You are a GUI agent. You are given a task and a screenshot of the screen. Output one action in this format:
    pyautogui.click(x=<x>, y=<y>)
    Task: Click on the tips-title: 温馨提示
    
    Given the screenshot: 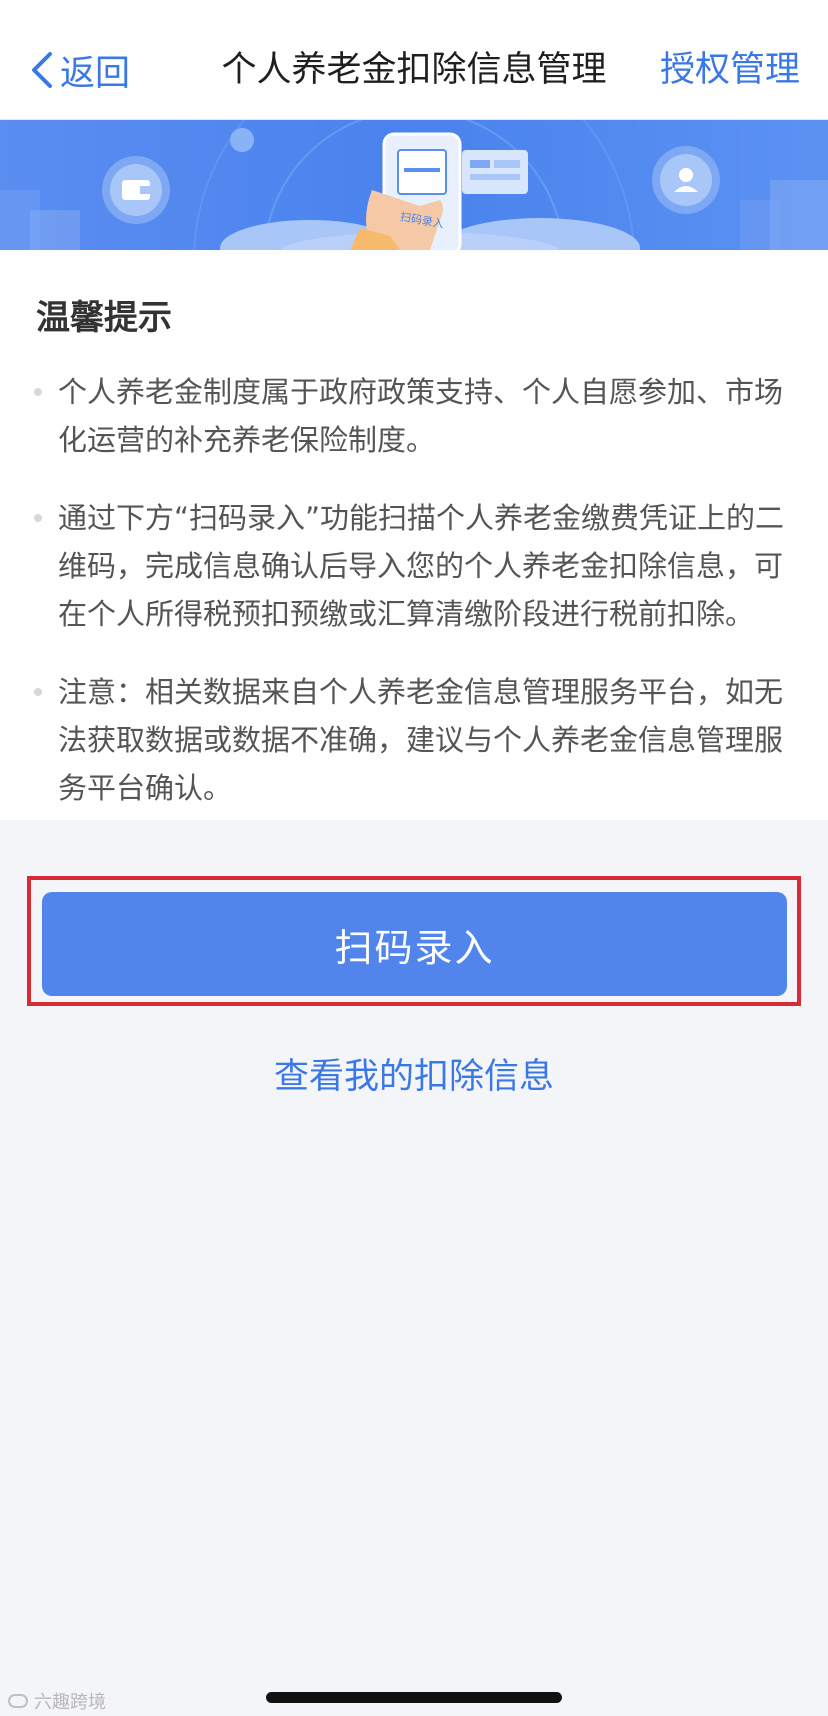 What is the action you would take?
    pyautogui.click(x=104, y=318)
    